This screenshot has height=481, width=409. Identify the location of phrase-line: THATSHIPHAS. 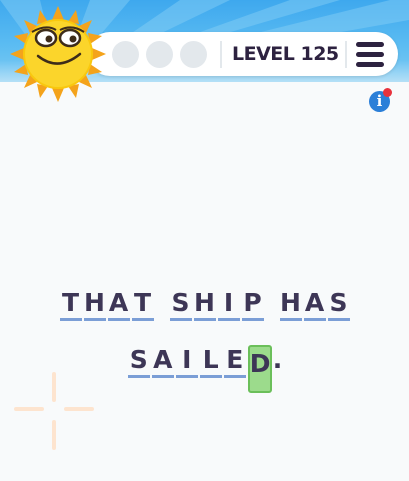
(204, 304).